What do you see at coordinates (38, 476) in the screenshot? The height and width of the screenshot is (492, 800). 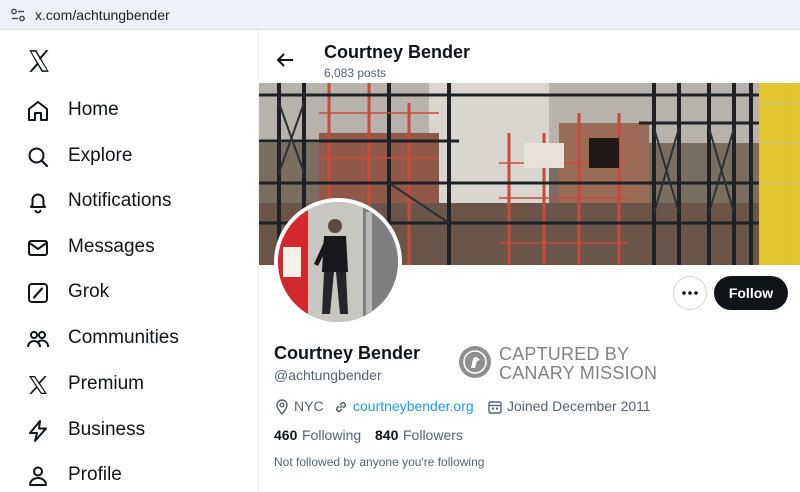 I see `person-icon` at bounding box center [38, 476].